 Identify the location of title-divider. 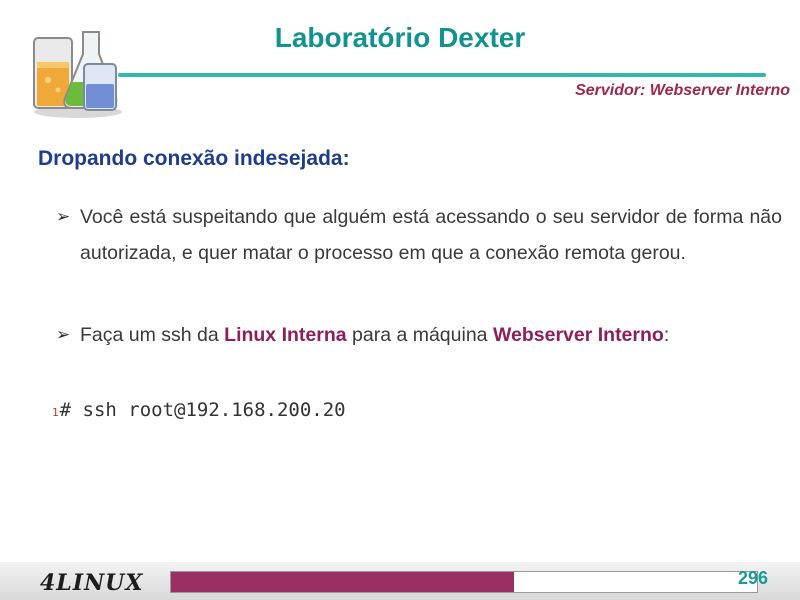
(442, 75).